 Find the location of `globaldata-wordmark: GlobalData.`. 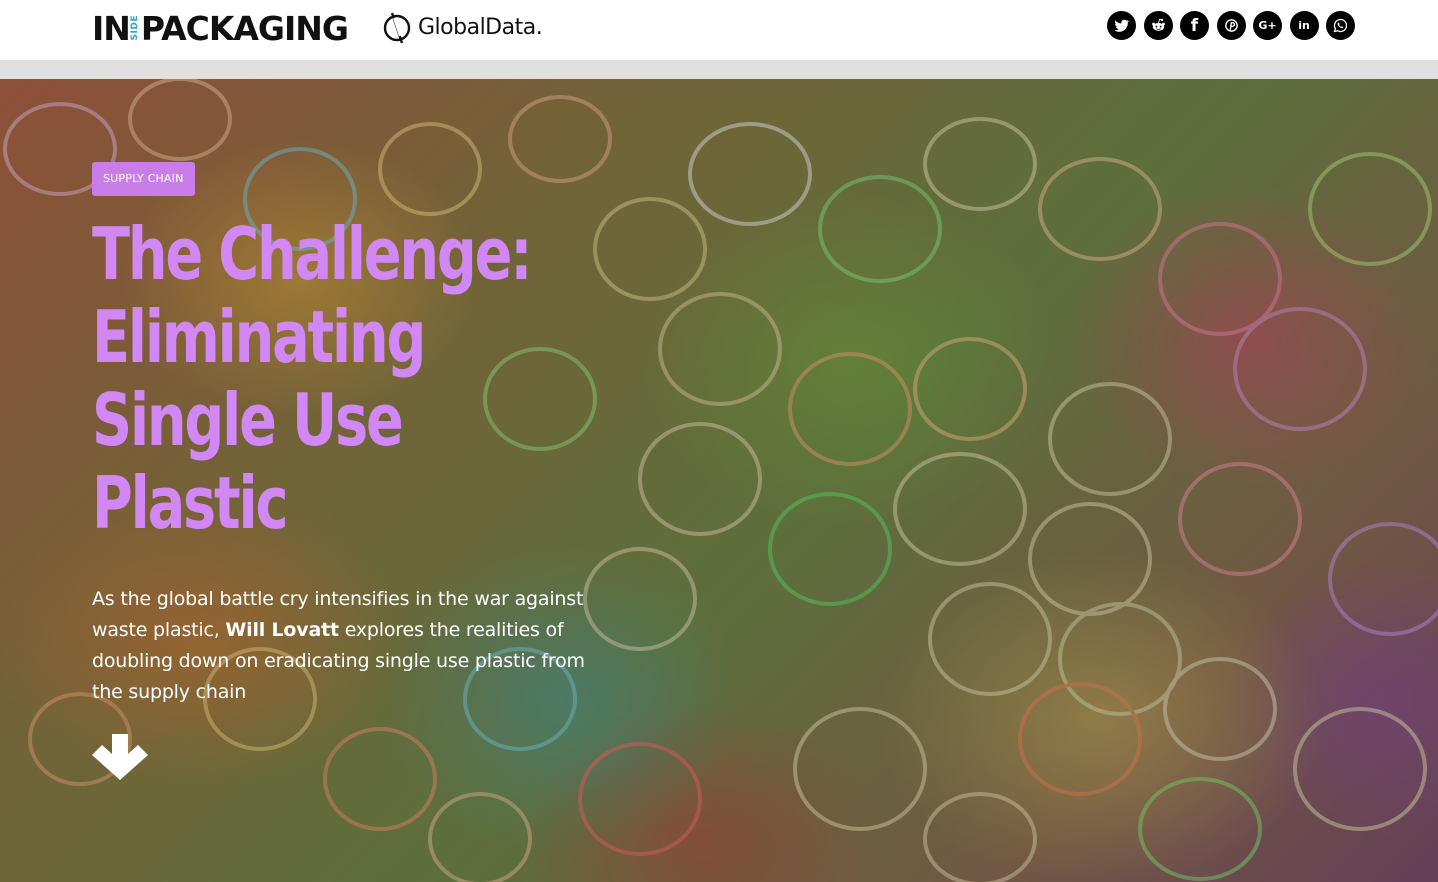

globaldata-wordmark: GlobalData. is located at coordinates (480, 27).